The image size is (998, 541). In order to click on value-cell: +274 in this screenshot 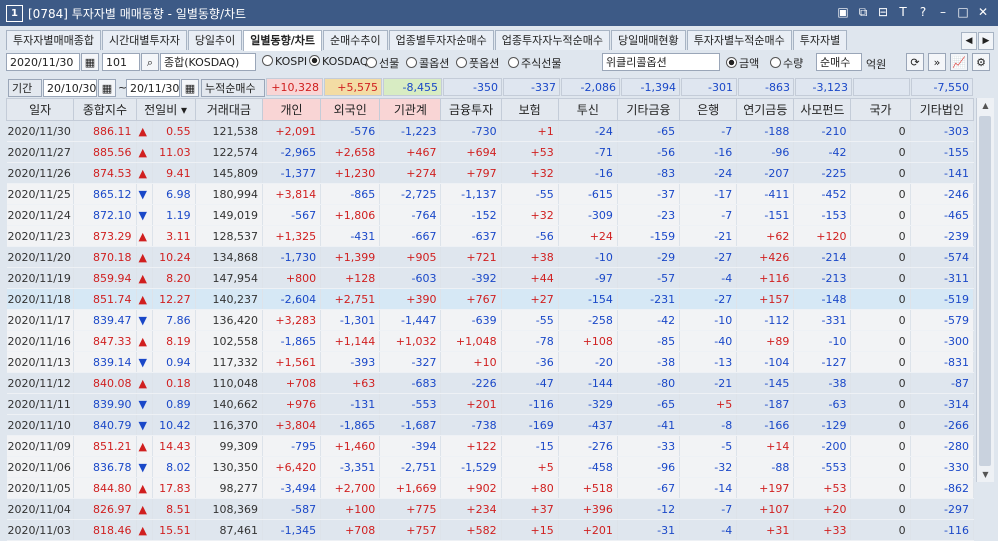, I will do `click(410, 173)`.